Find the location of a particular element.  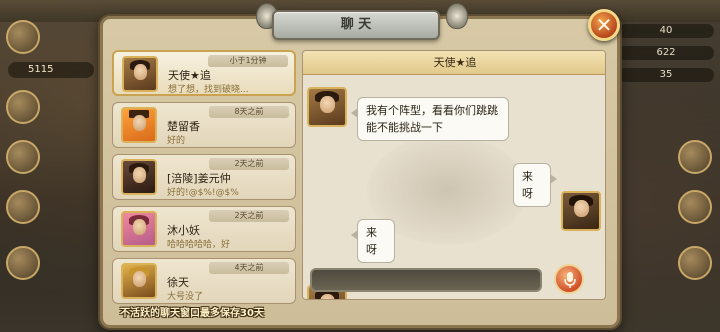

contact-time: 小于1分钟 is located at coordinates (248, 61).